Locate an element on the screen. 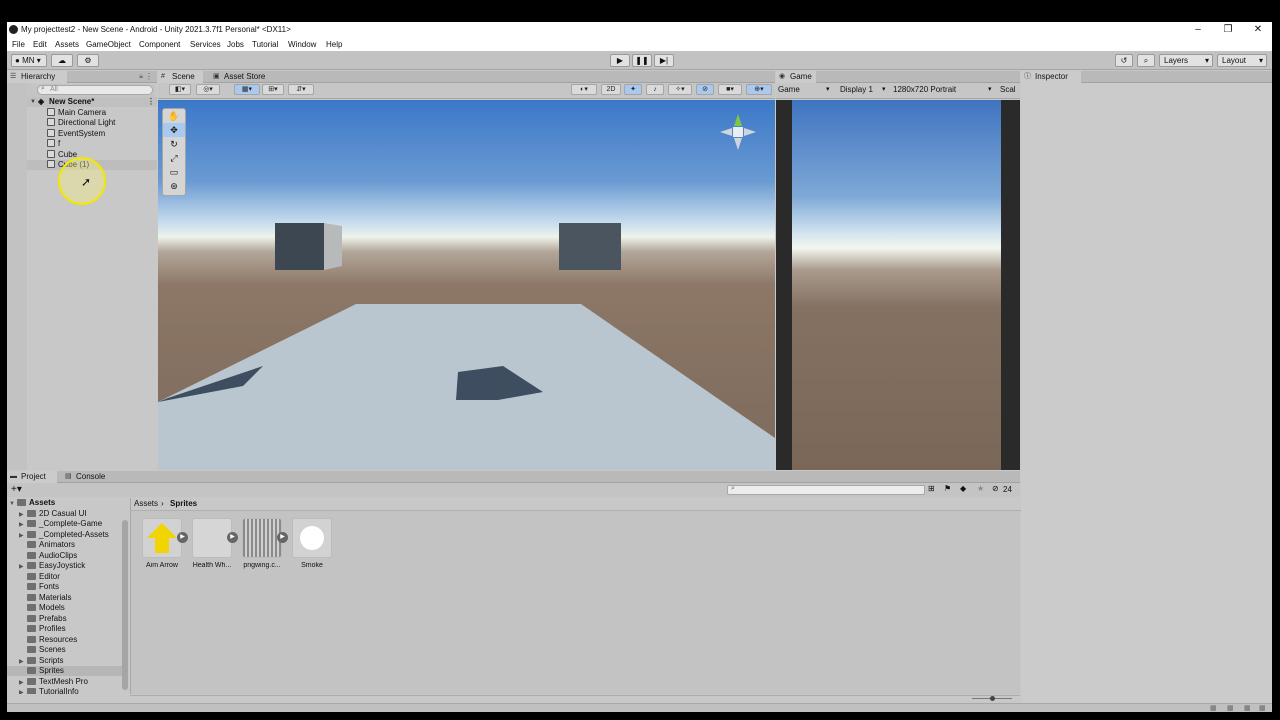 Image resolution: width=1280 pixels, height=720 pixels. asset-smoke is located at coordinates (312, 538).